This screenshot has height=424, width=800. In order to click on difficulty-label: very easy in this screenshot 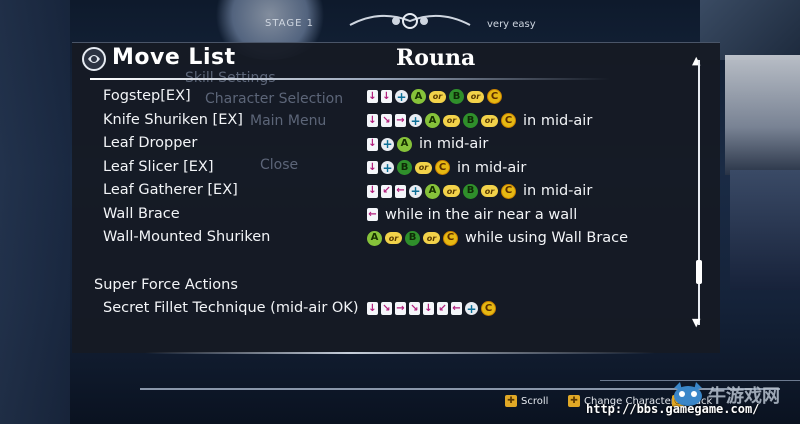, I will do `click(511, 24)`.